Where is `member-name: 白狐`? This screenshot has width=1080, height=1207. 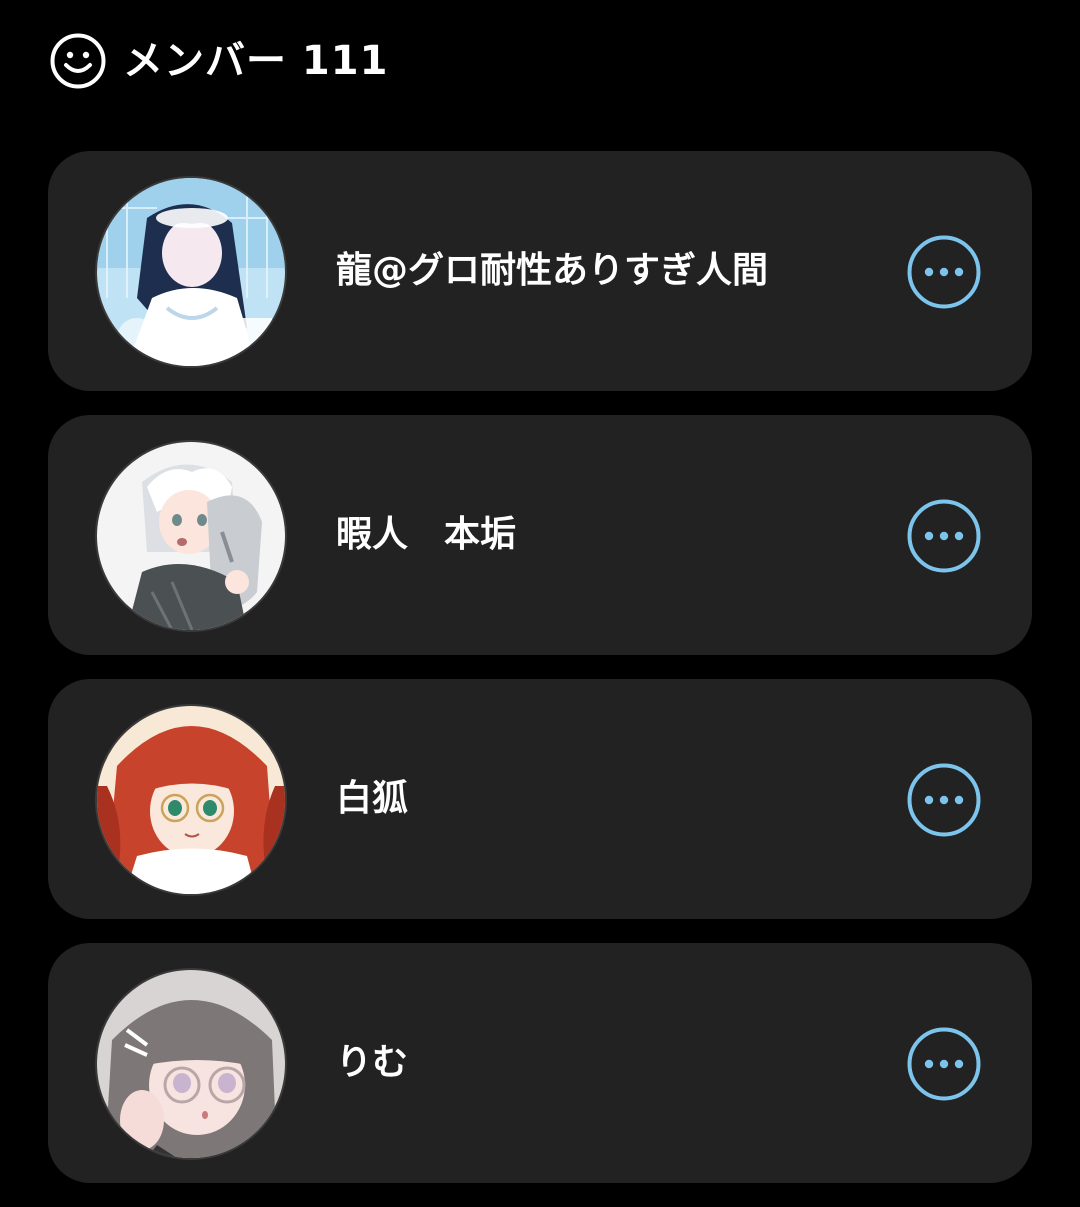 member-name: 白狐 is located at coordinates (372, 798).